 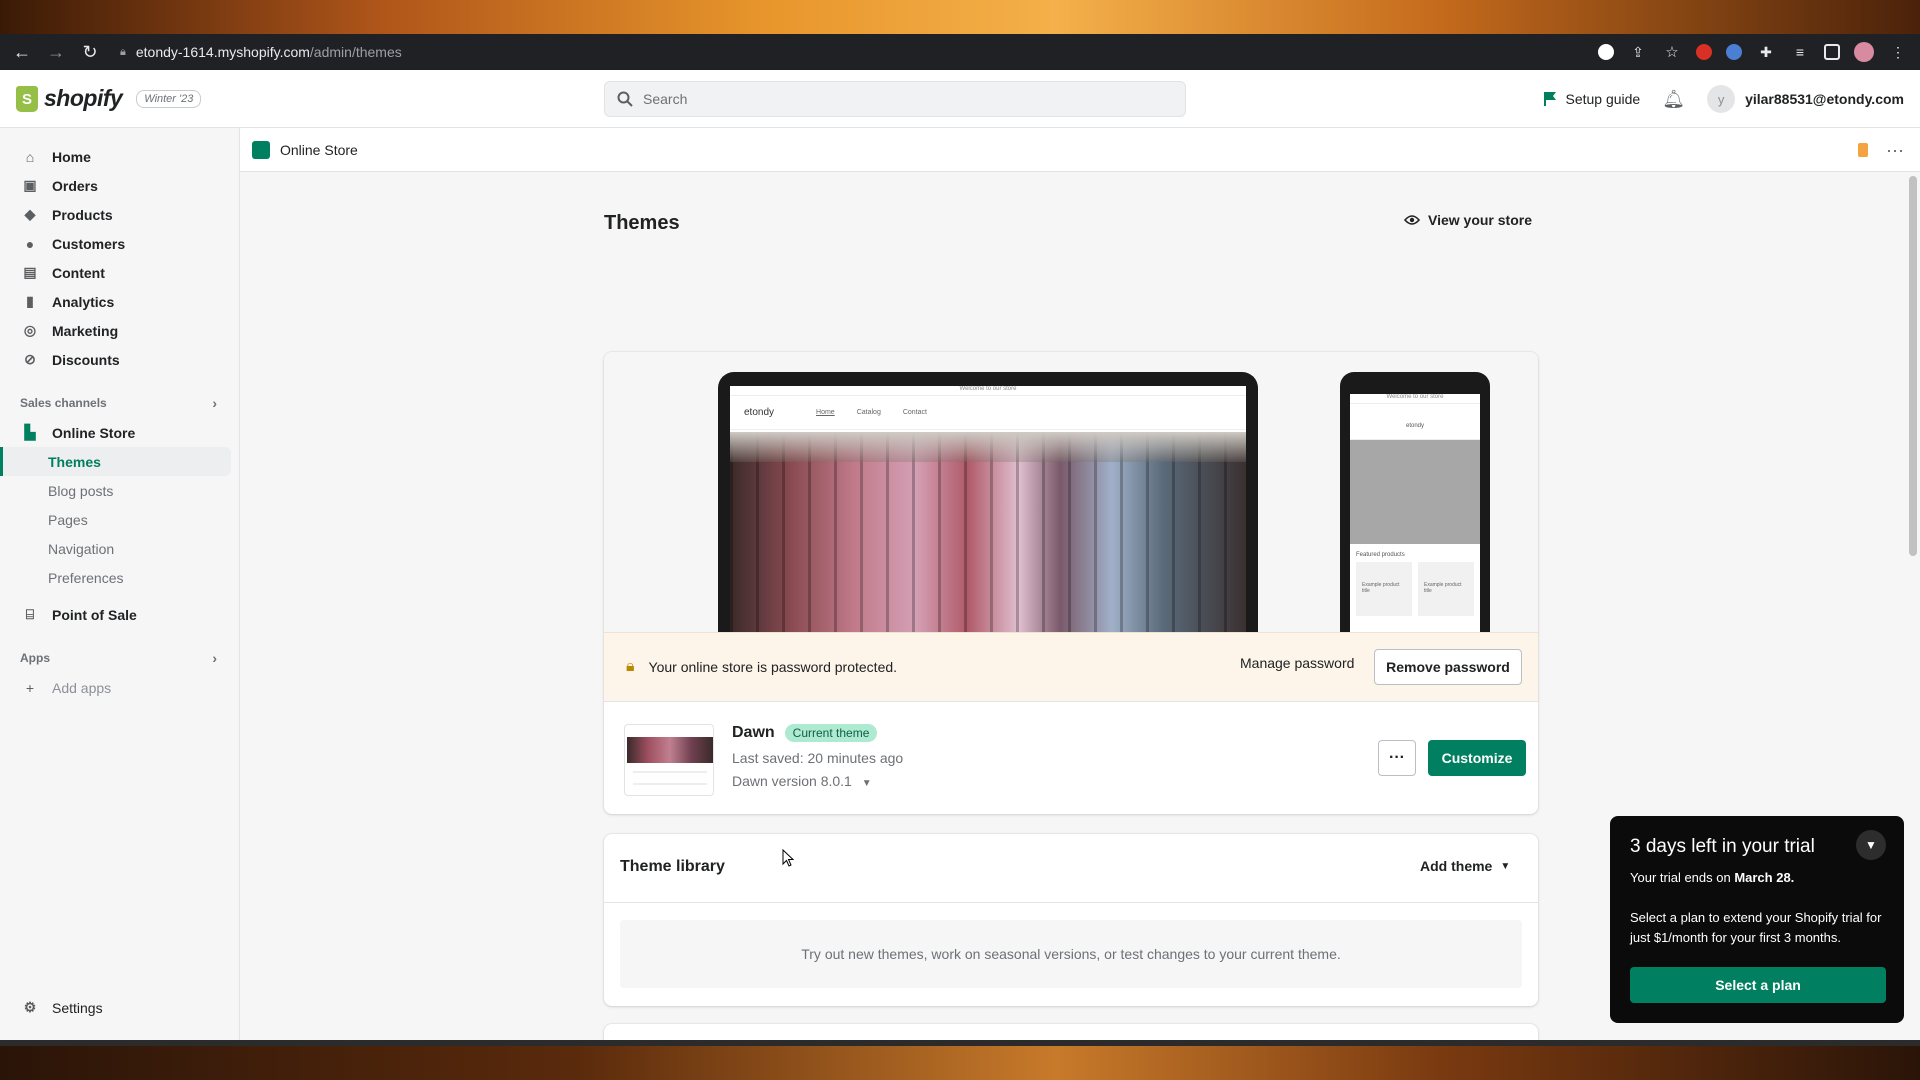 I want to click on theme-name: Dawn, so click(x=753, y=732).